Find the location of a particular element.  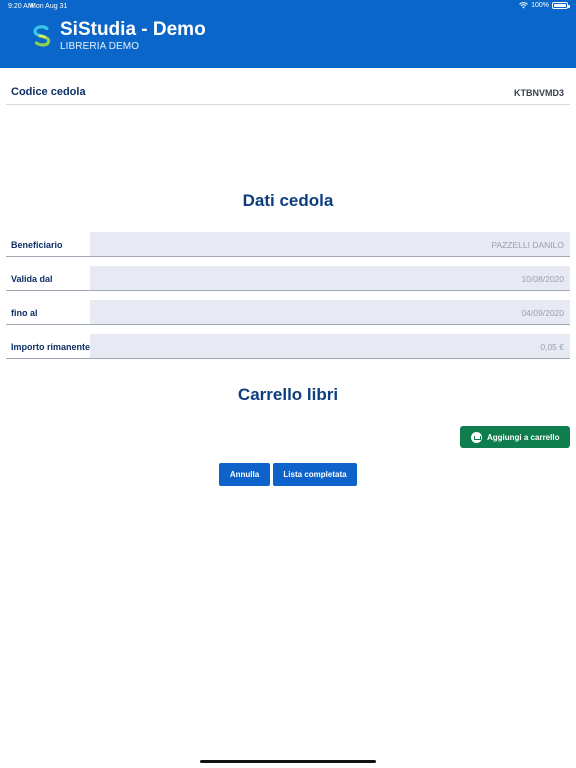

importo-rimanente-row: Importo rimanente 0,05 € is located at coordinates (288, 346).